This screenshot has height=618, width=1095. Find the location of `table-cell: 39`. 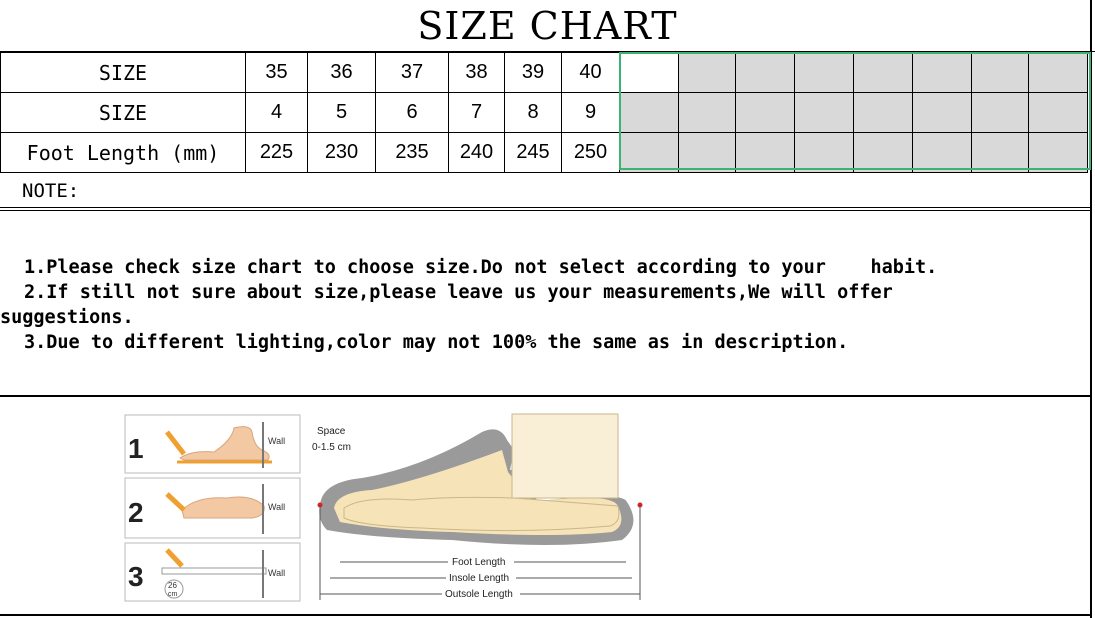

table-cell: 39 is located at coordinates (533, 72).